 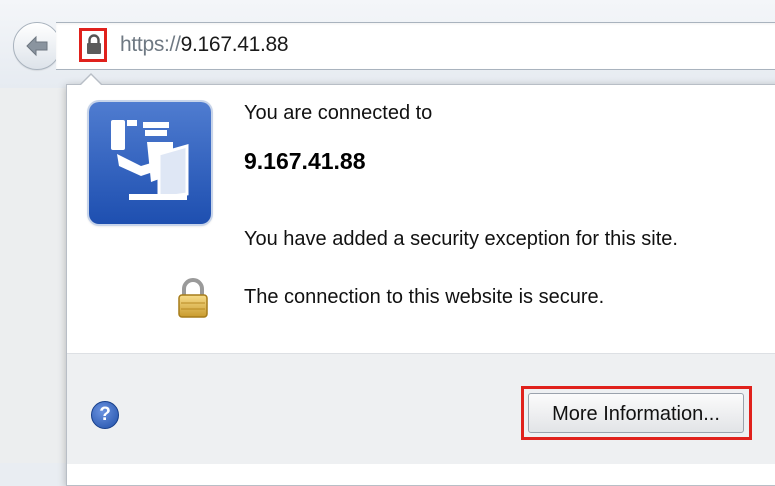 What do you see at coordinates (150, 163) in the screenshot?
I see `passport-control-icon` at bounding box center [150, 163].